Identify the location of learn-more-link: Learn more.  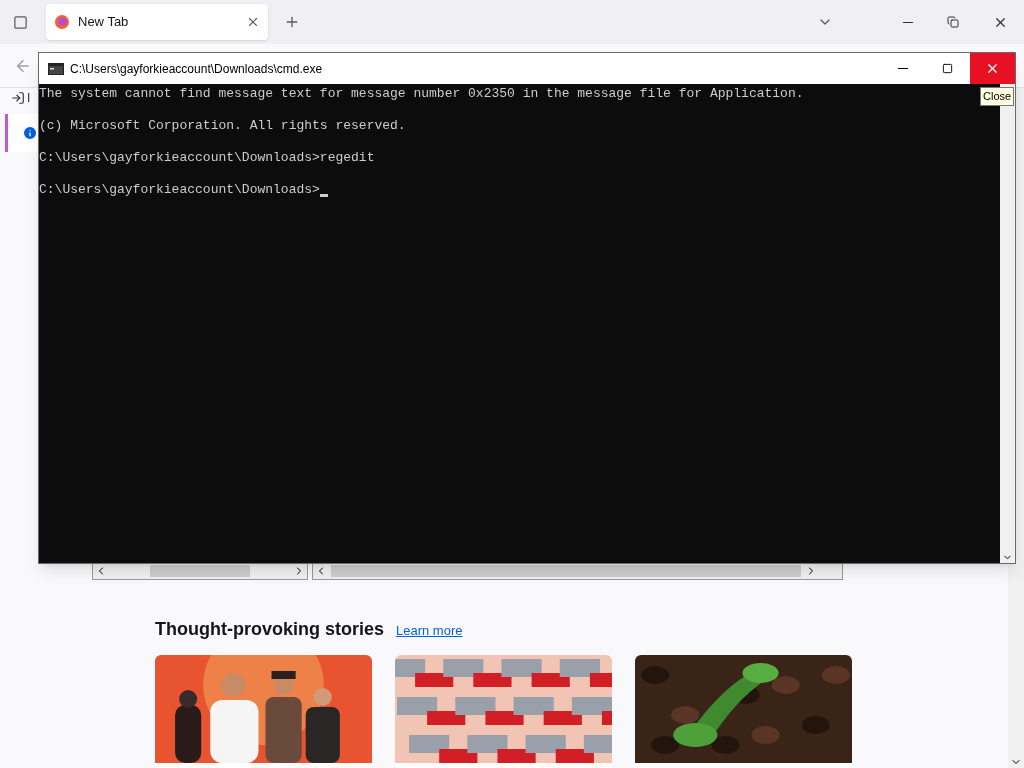
(429, 631).